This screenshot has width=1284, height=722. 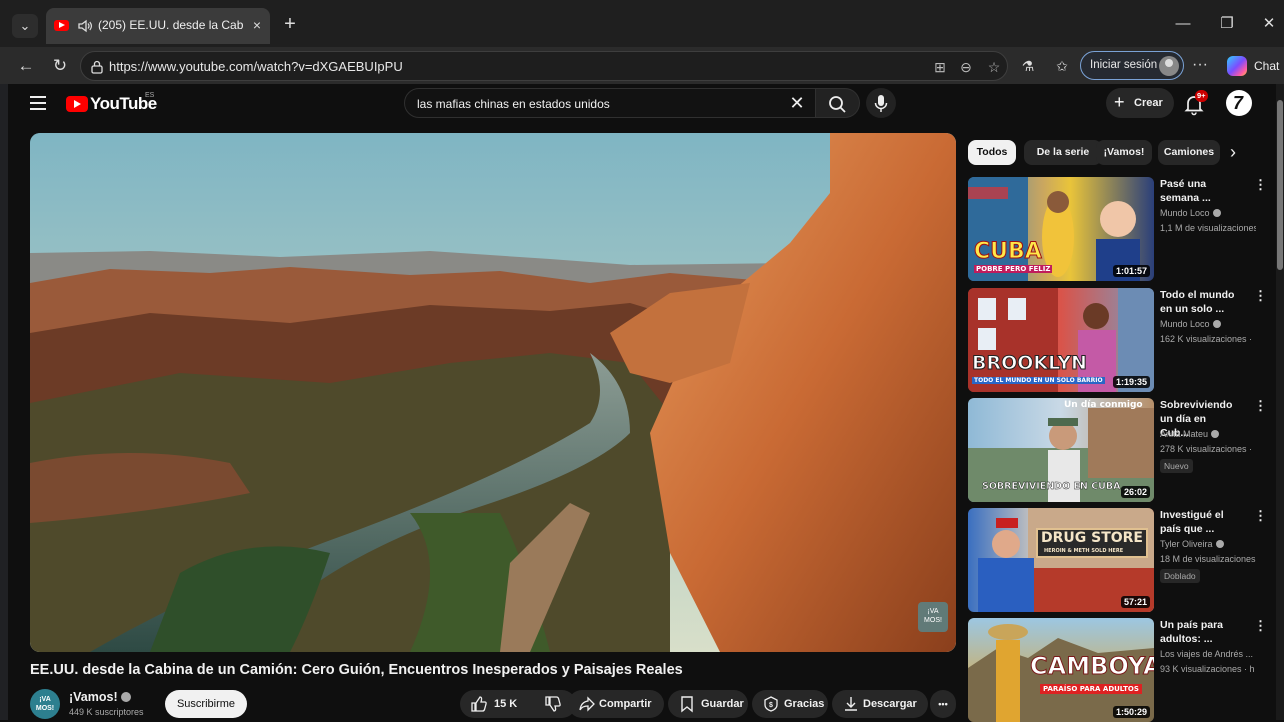 I want to click on video-thumbnail: CAMBOYA PARAÍSO PARA ADULTOS 1:50:29, so click(x=1061, y=670).